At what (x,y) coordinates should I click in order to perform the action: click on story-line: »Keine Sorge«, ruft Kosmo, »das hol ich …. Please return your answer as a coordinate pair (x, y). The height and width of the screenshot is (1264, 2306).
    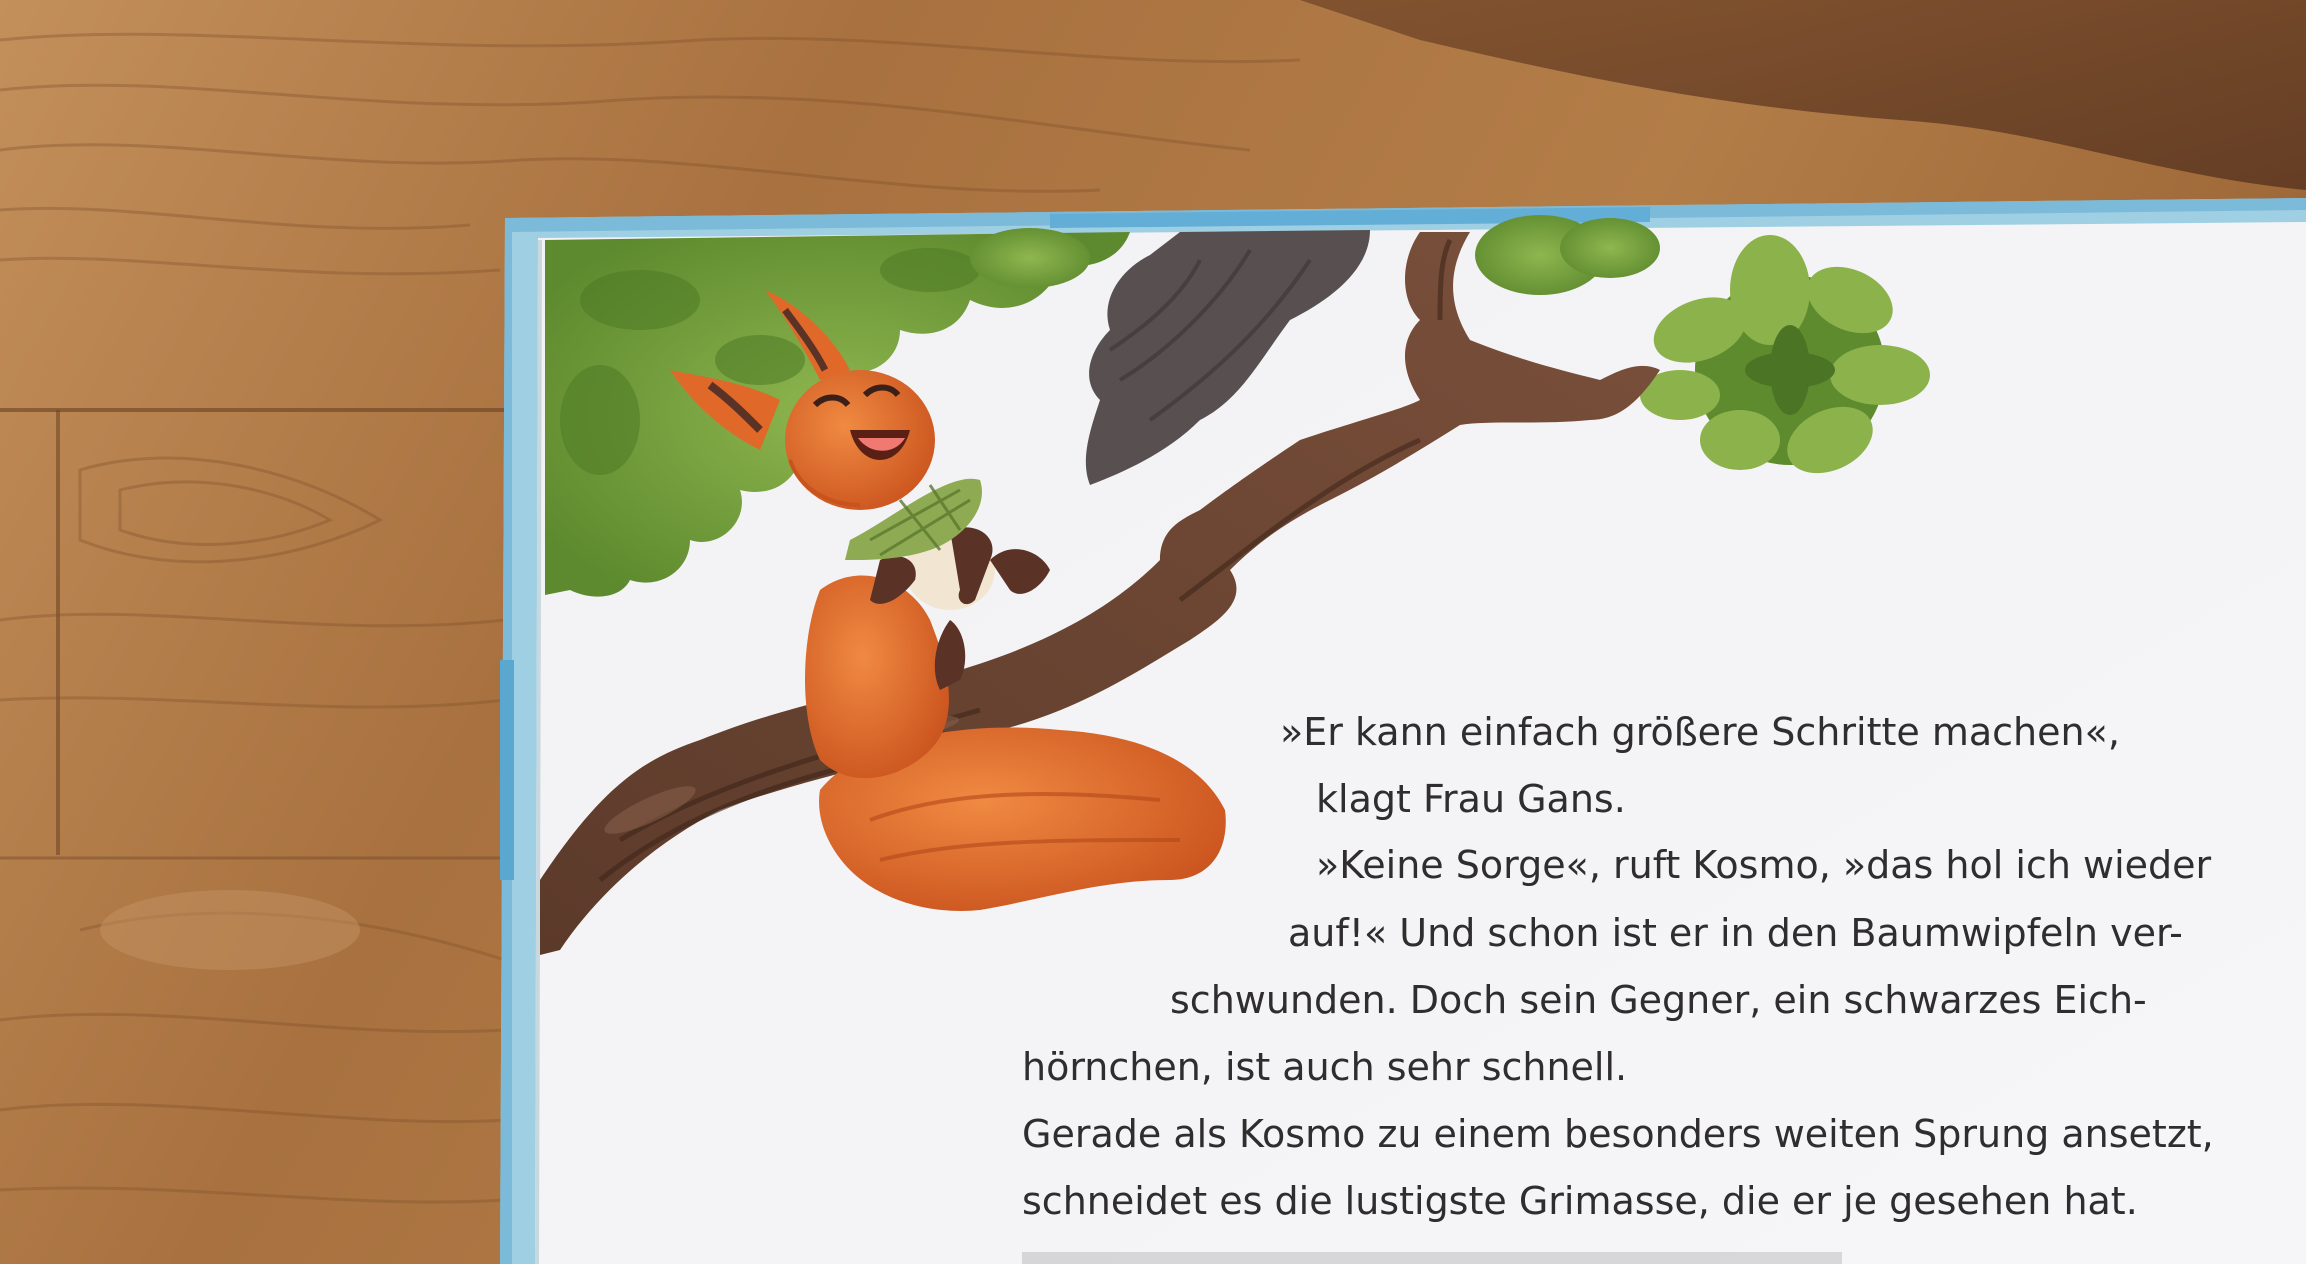
    Looking at the image, I should click on (1764, 865).